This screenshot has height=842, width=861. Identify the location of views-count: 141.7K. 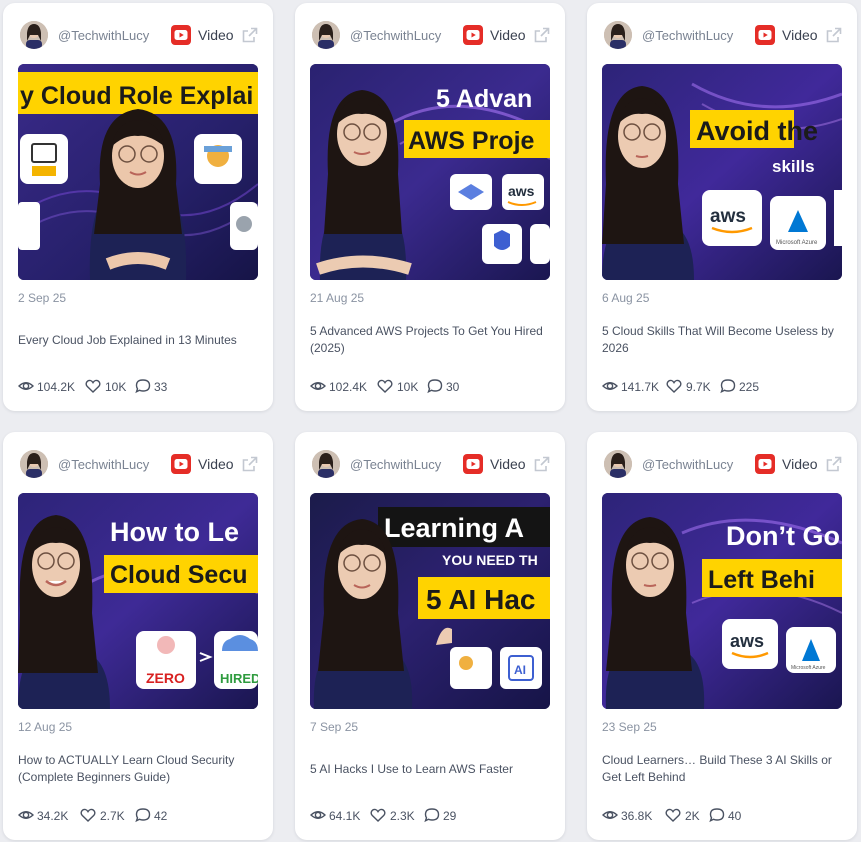
(640, 387).